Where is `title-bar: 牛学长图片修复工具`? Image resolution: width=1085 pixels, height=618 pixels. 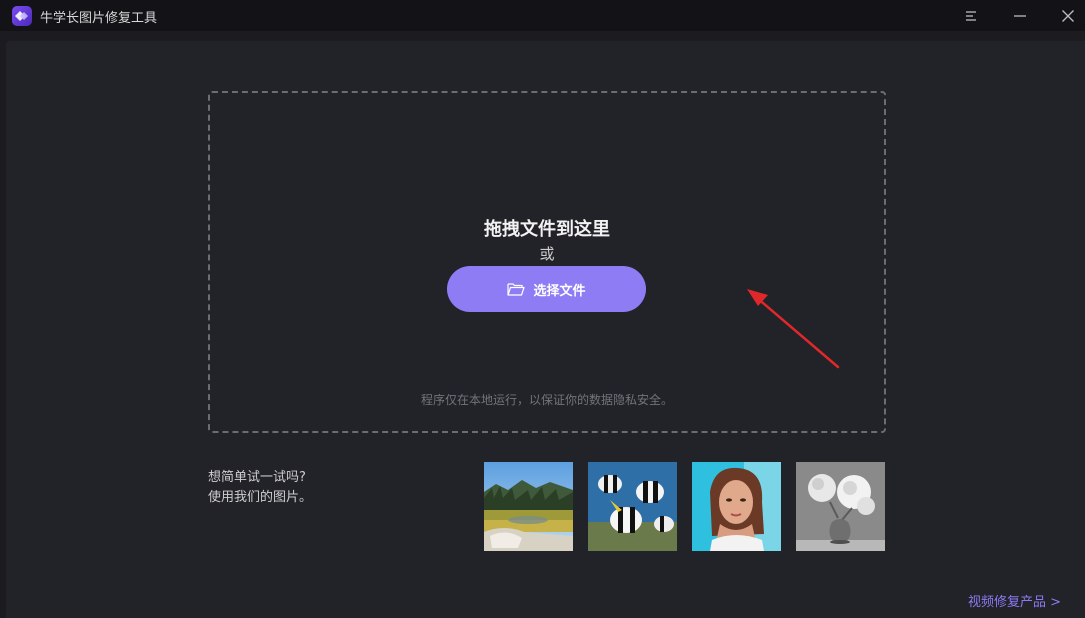
title-bar: 牛学长图片修复工具 is located at coordinates (542, 15).